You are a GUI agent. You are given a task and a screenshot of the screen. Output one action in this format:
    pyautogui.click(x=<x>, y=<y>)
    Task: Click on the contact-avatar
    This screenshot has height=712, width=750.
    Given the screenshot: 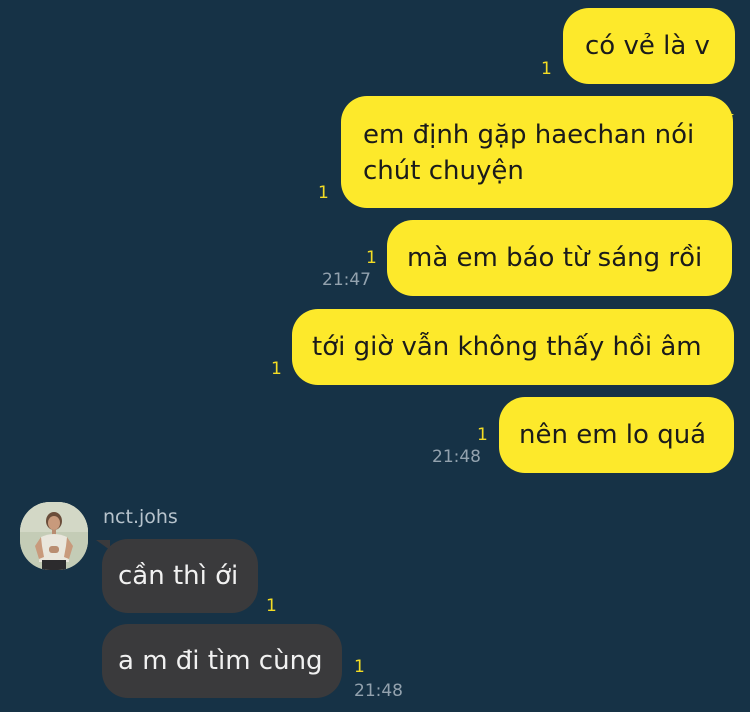 What is the action you would take?
    pyautogui.click(x=54, y=536)
    